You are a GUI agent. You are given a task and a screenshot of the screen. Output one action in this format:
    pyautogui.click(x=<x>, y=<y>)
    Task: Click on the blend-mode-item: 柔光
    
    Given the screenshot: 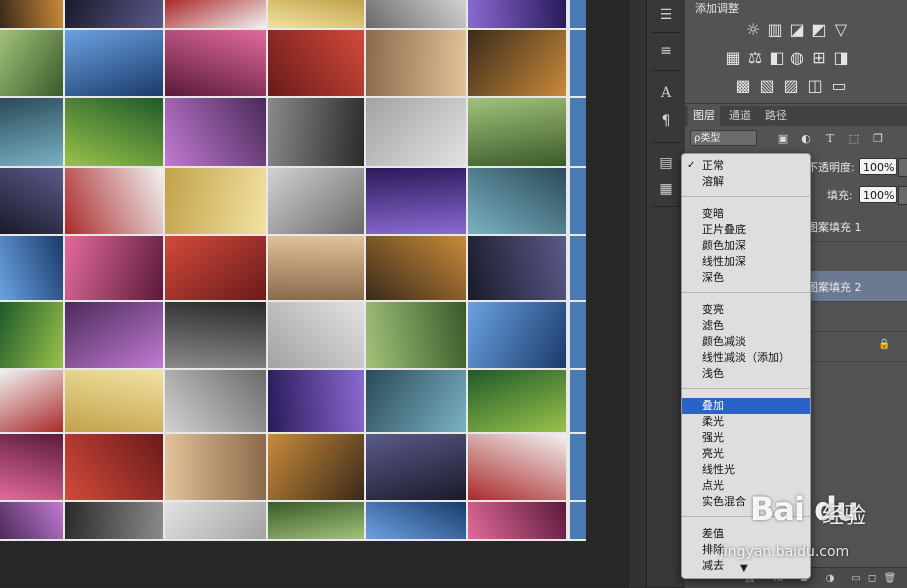 What is the action you would take?
    pyautogui.click(x=746, y=422)
    